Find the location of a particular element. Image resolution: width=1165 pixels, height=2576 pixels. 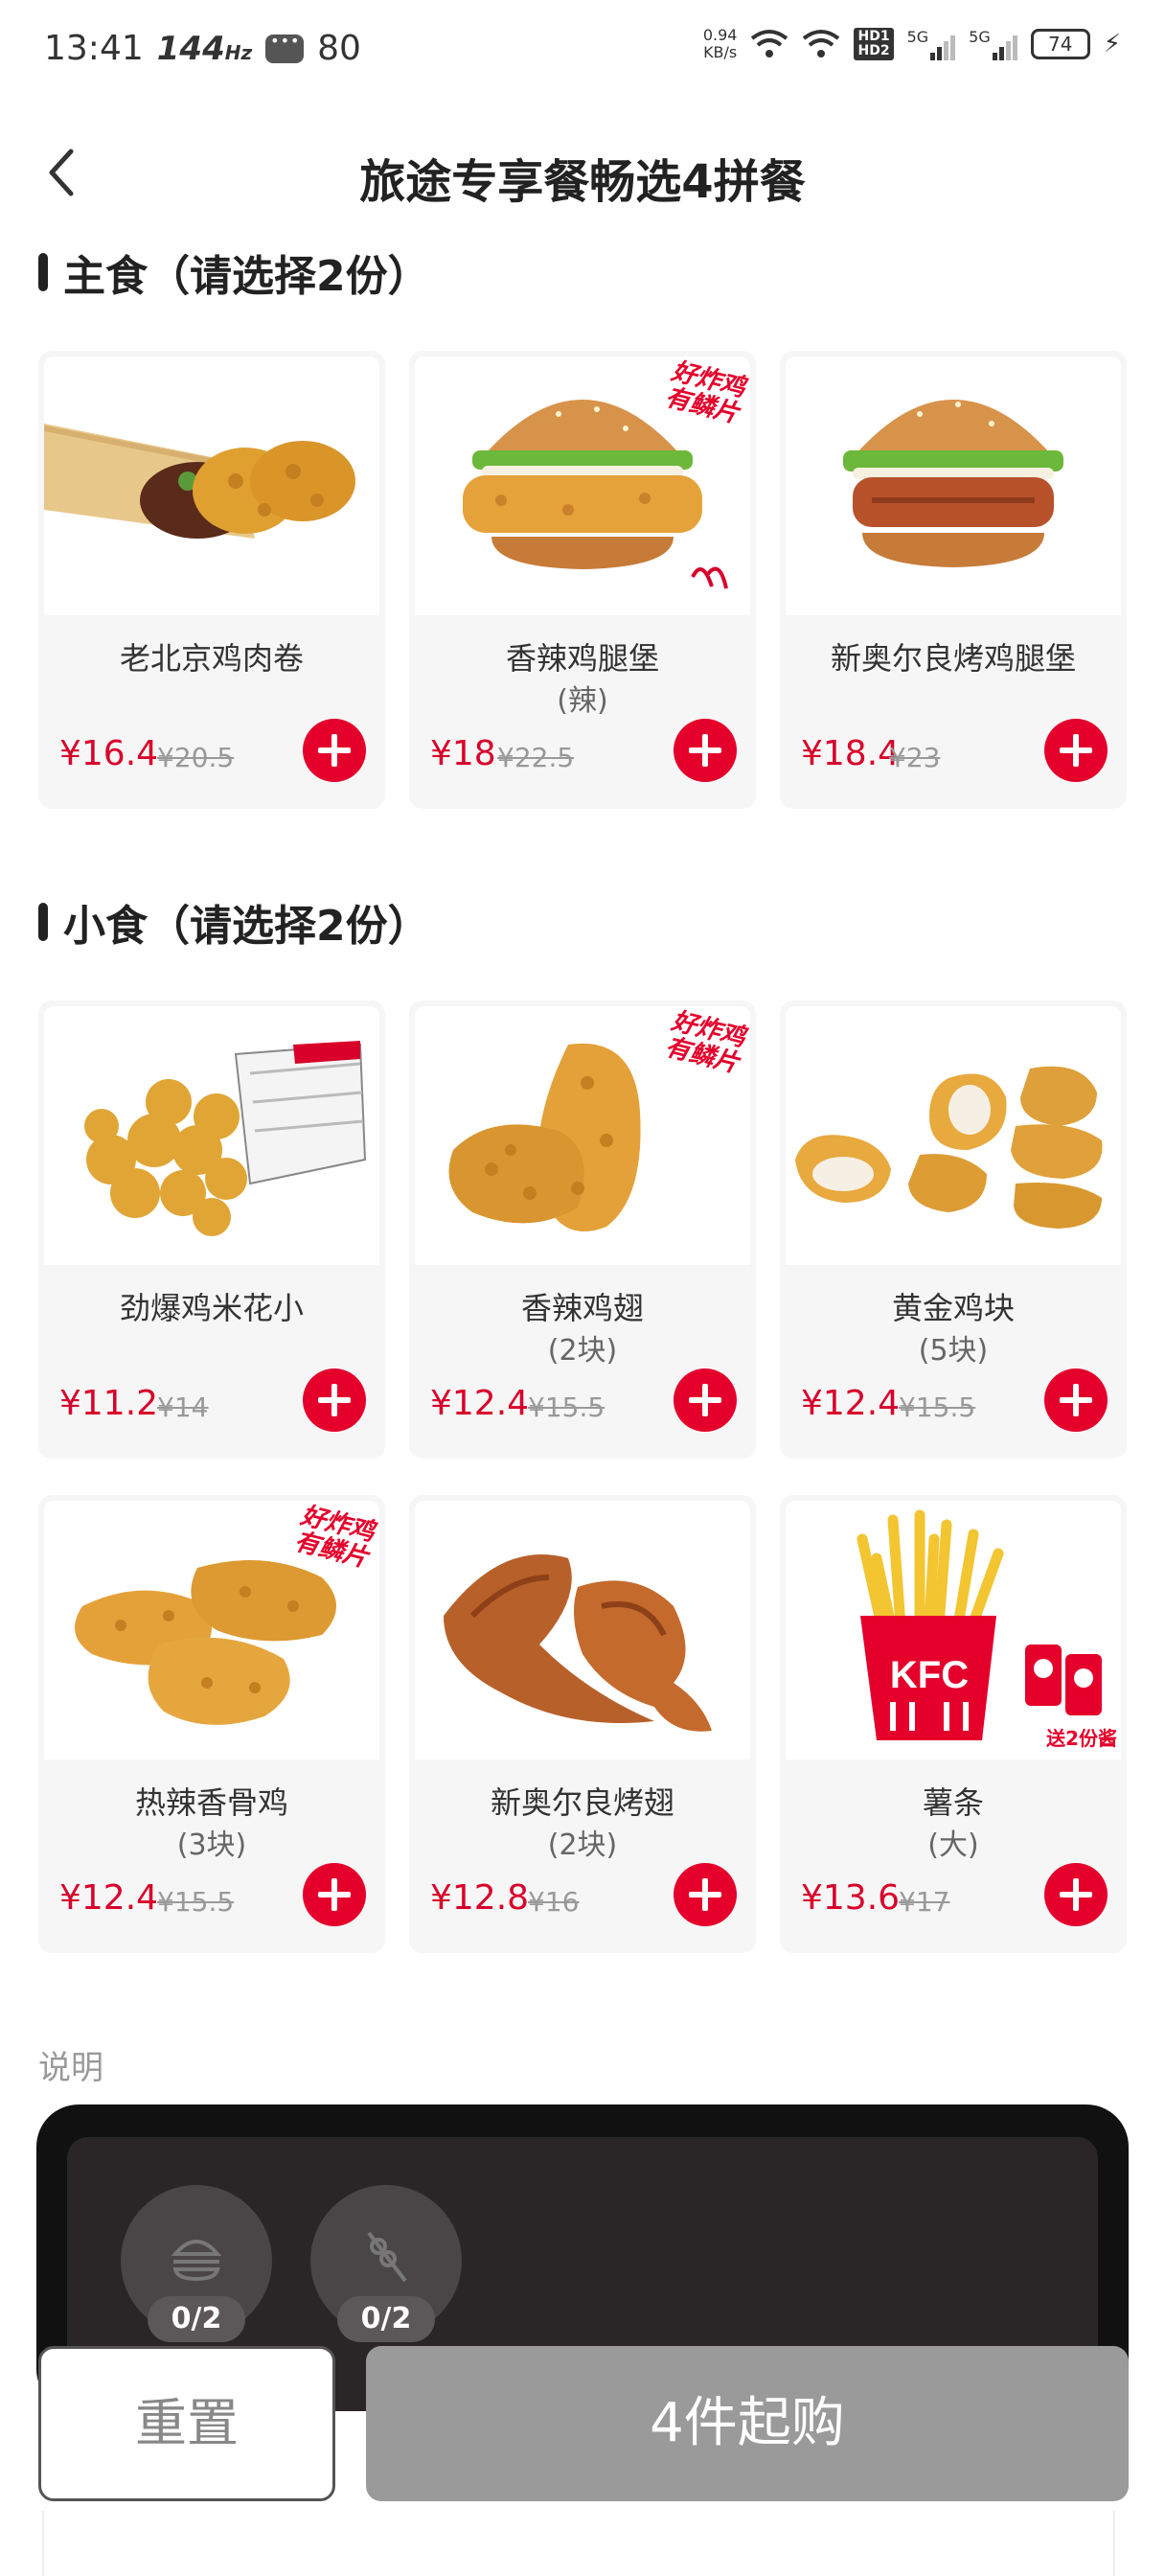

product-name: 热辣香骨鸡 is located at coordinates (211, 1802).